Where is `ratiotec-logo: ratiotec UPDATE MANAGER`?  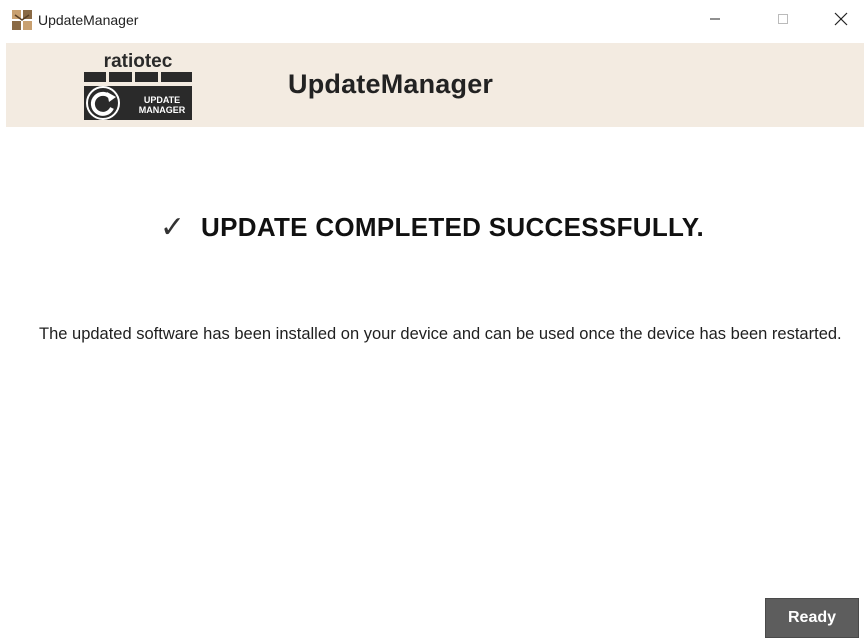 ratiotec-logo: ratiotec UPDATE MANAGER is located at coordinates (138, 86).